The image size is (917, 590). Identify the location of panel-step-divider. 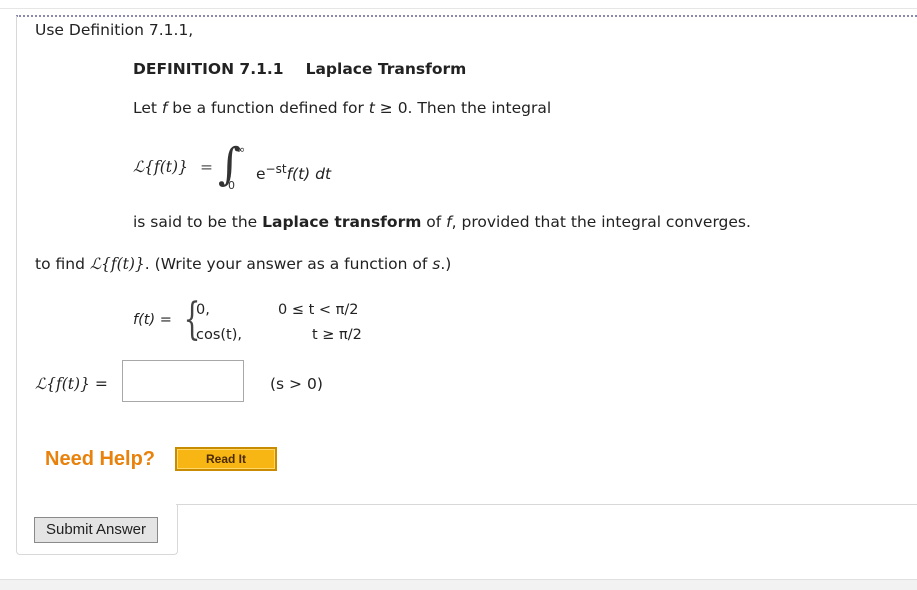
(546, 504).